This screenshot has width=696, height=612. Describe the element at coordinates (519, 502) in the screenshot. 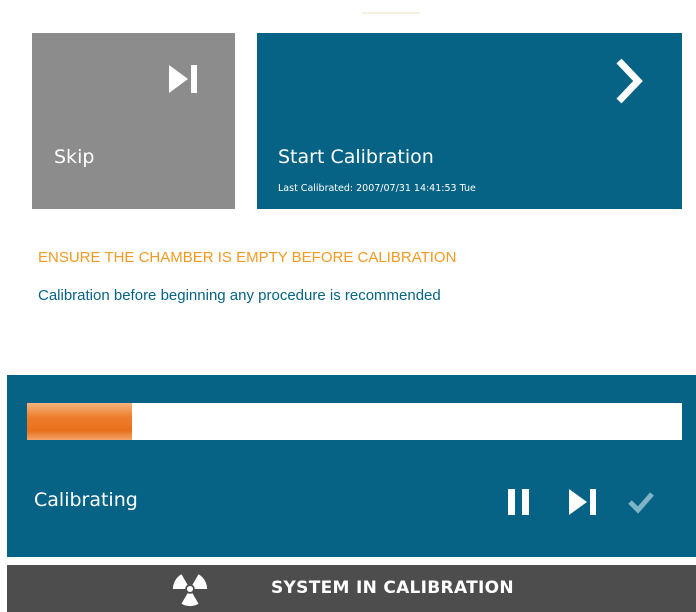

I see `pause-icon` at that location.